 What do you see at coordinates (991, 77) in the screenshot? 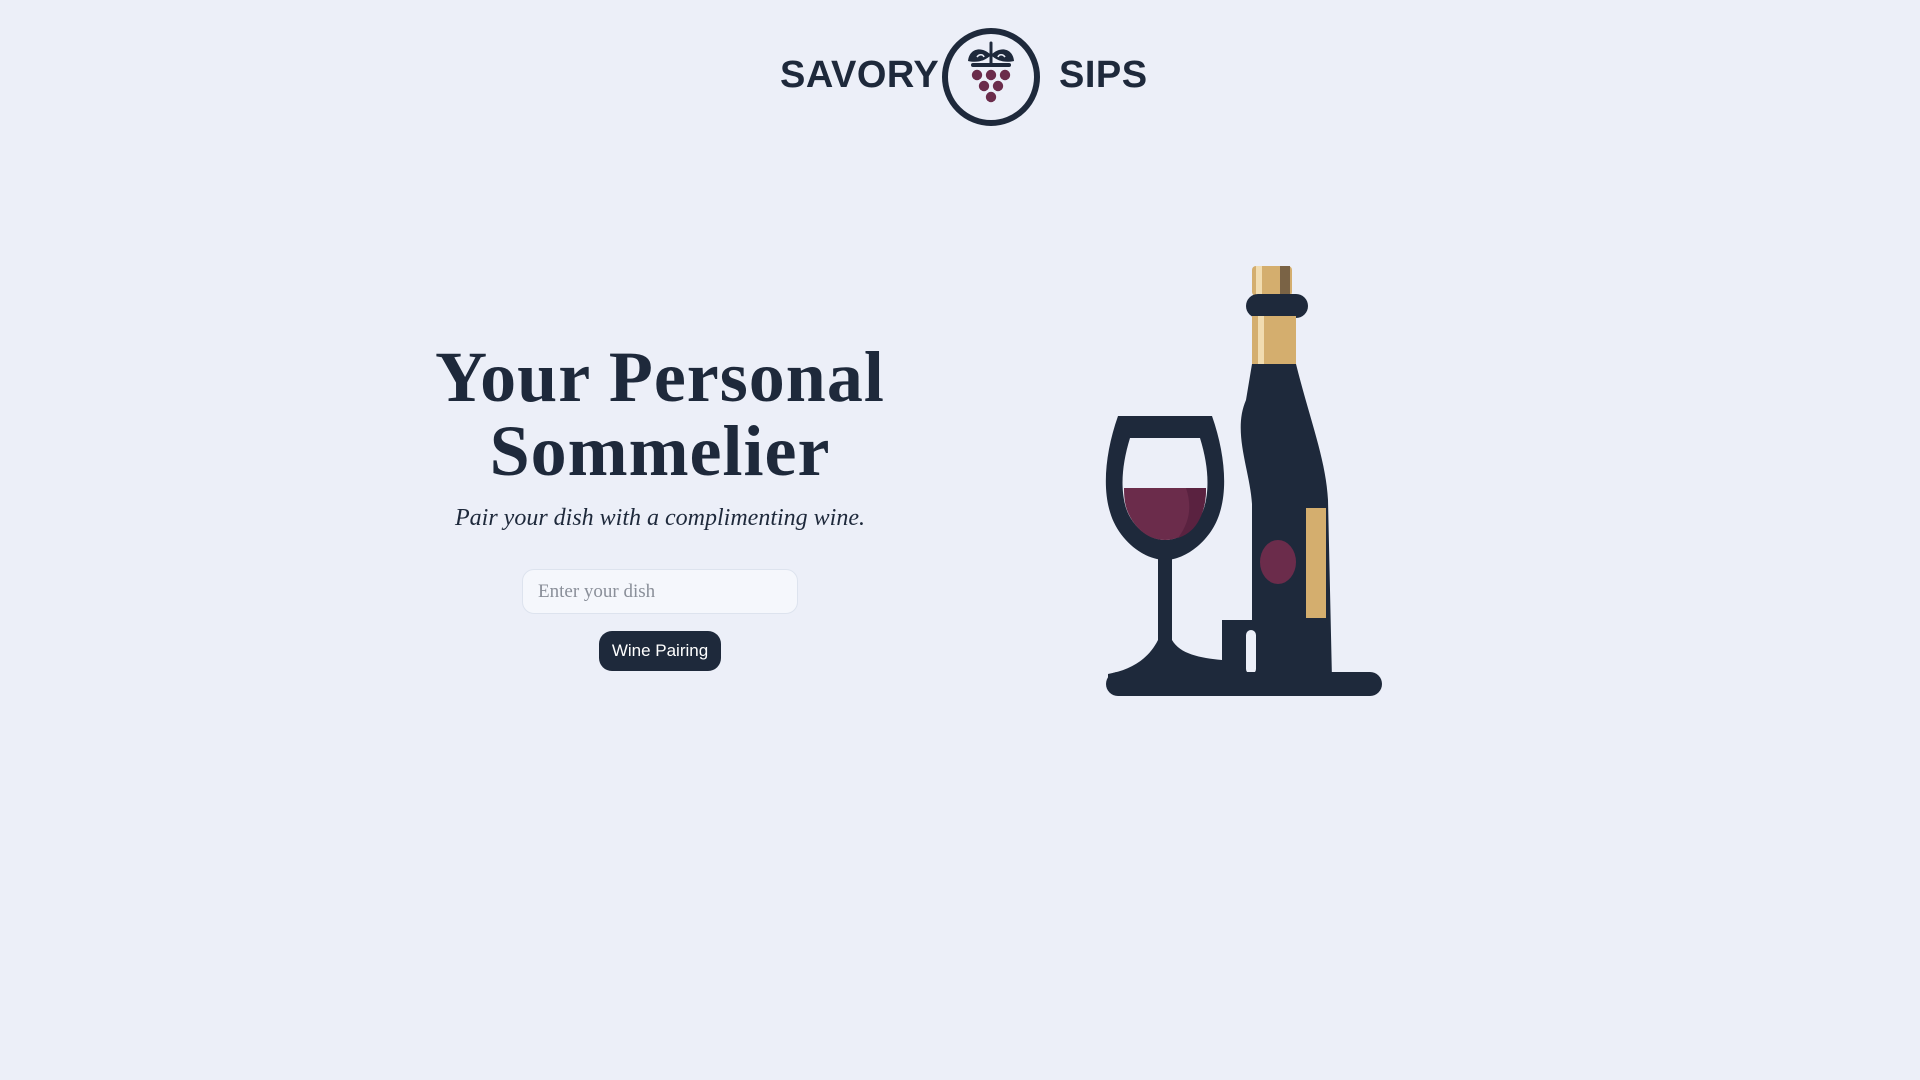
I see `grape-cluster-icon` at bounding box center [991, 77].